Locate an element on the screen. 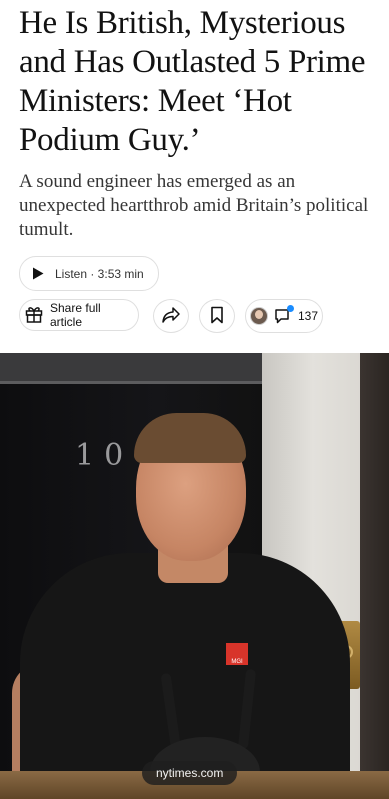  play-icon is located at coordinates (38, 274).